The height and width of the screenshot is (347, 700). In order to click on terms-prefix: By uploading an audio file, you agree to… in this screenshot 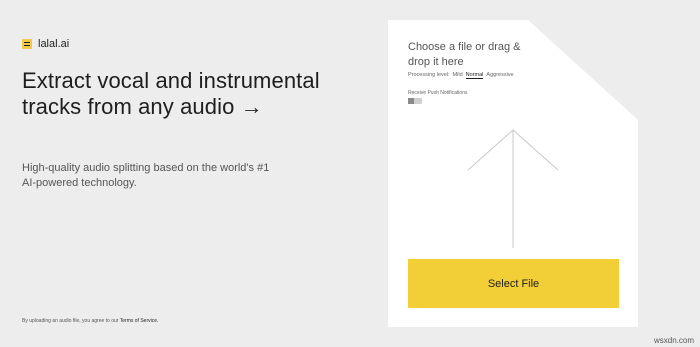, I will do `click(70, 321)`.